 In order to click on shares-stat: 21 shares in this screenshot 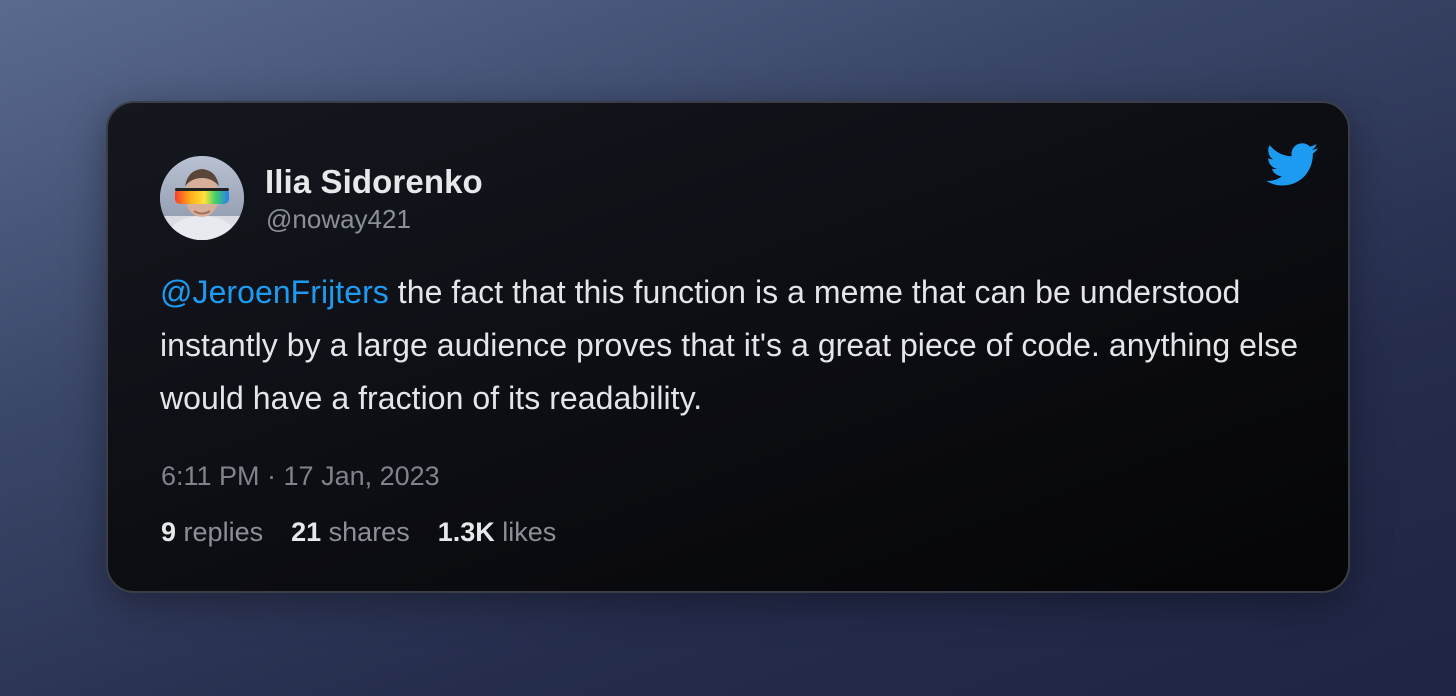, I will do `click(350, 532)`.